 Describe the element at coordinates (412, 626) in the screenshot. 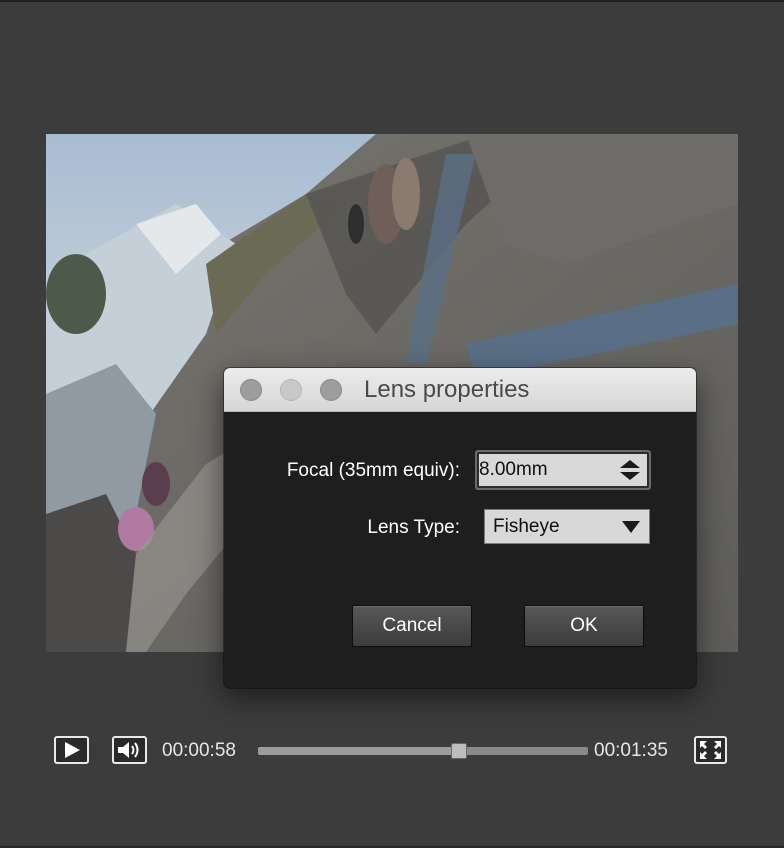

I see `cancel-button: Cancel` at that location.